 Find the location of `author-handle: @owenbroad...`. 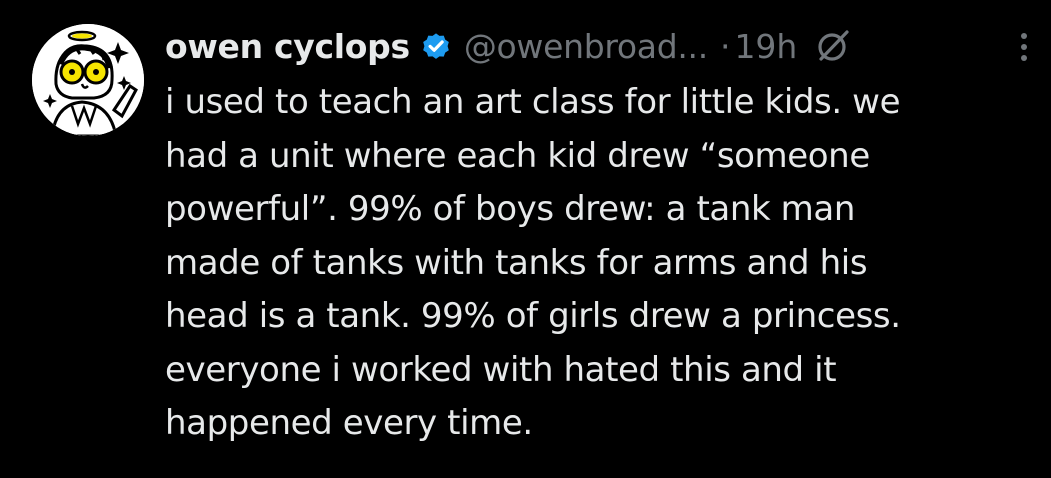

author-handle: @owenbroad... is located at coordinates (586, 46).